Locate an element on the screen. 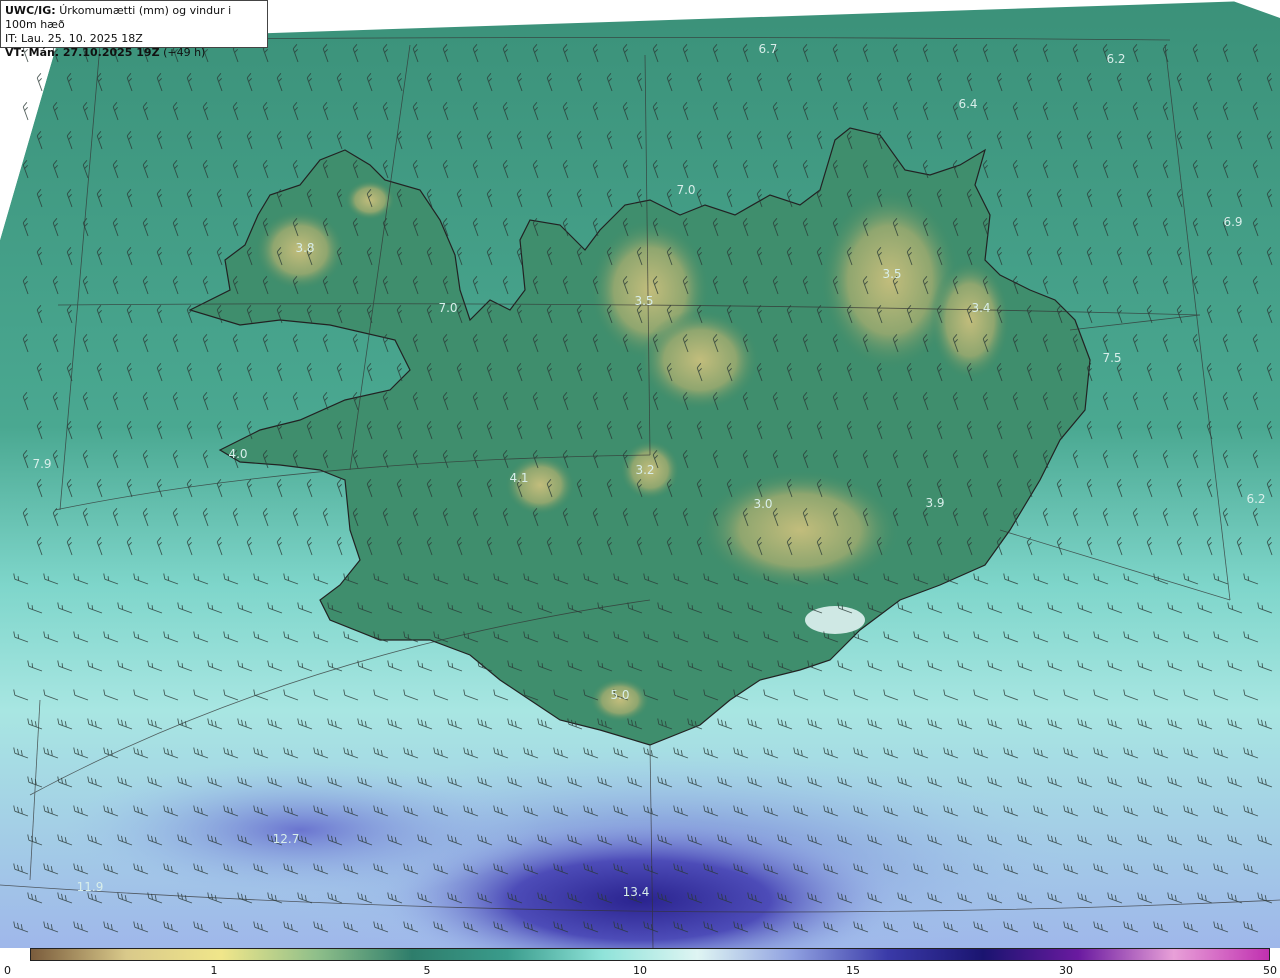 This screenshot has height=978, width=1280. colorbar-tick-label: 10 is located at coordinates (640, 970).